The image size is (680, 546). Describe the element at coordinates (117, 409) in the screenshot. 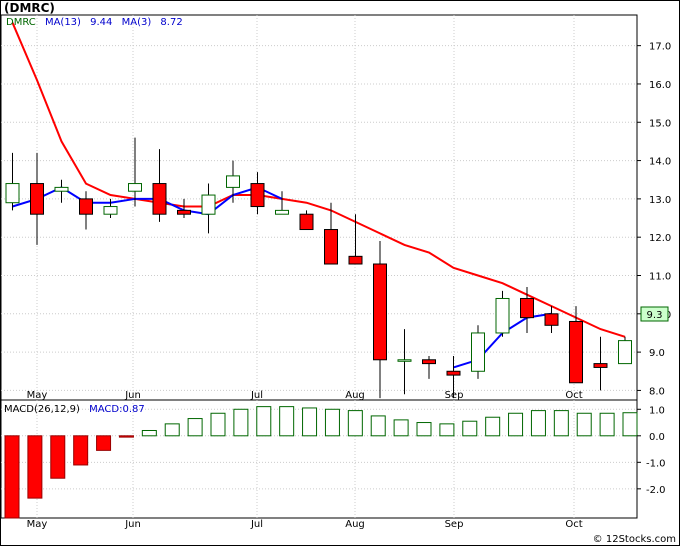

I see `macd-legend-value: MACD:0.87` at that location.